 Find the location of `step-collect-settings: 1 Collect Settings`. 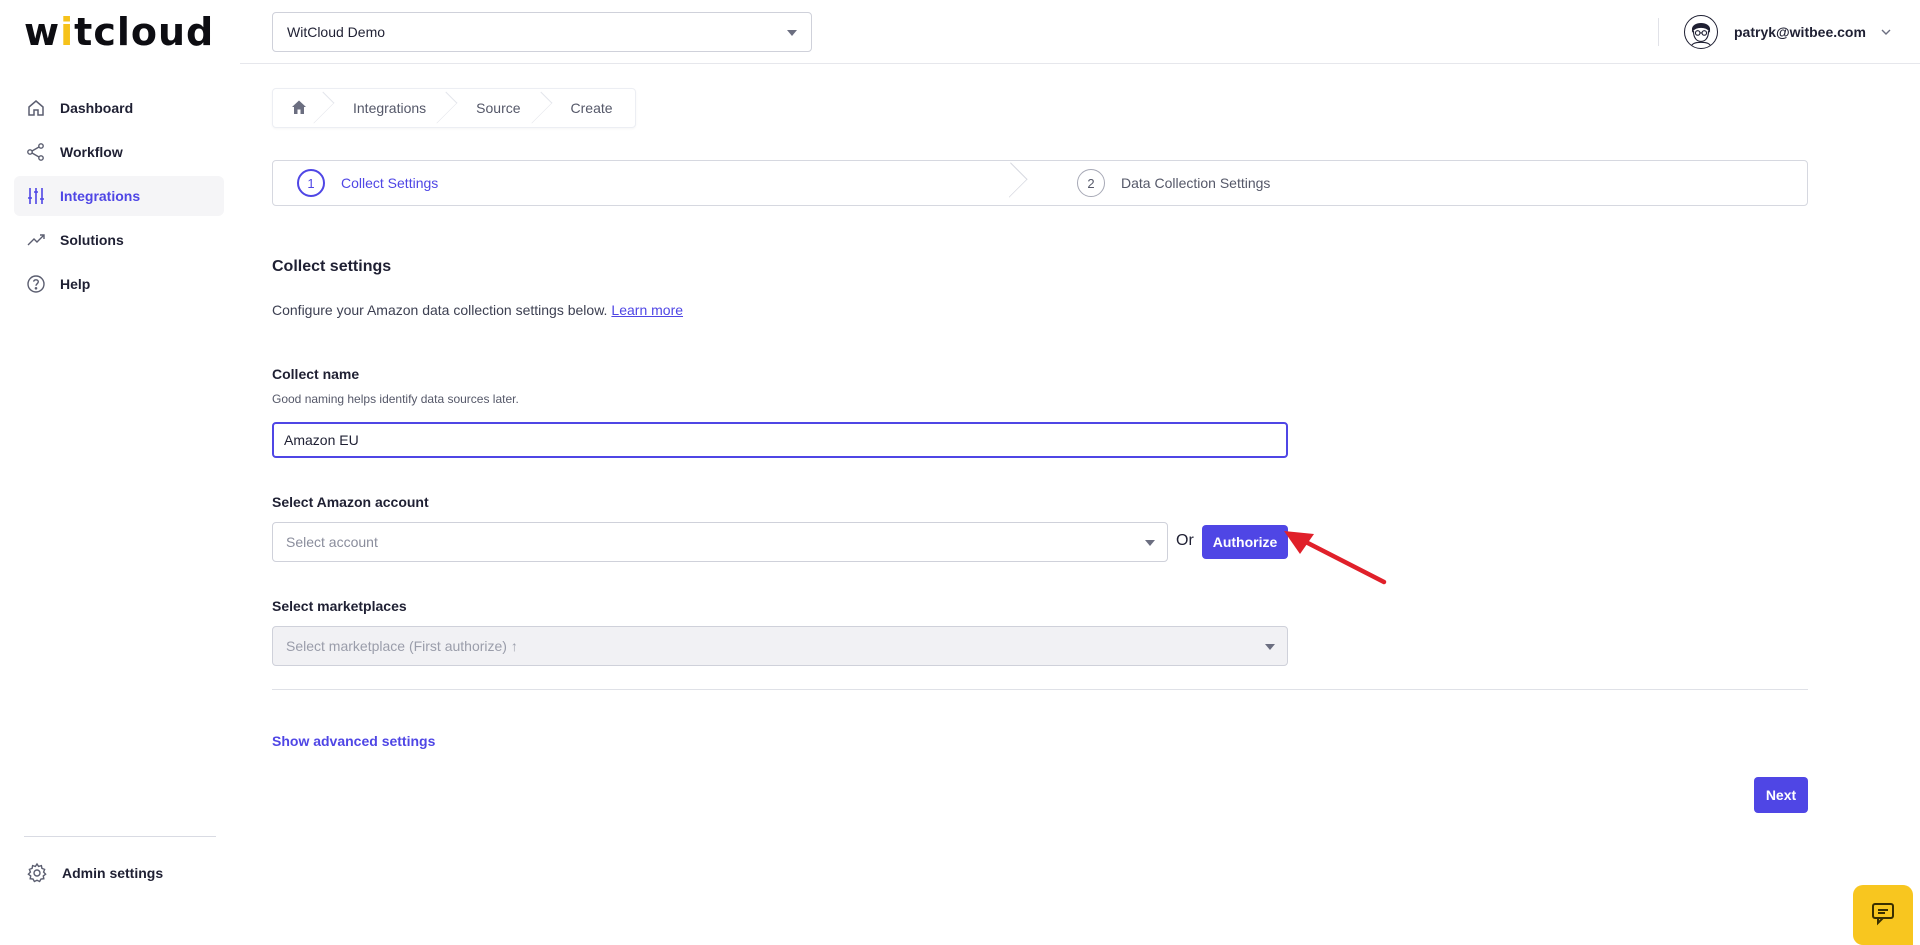

step-collect-settings: 1 Collect Settings is located at coordinates (653, 183).